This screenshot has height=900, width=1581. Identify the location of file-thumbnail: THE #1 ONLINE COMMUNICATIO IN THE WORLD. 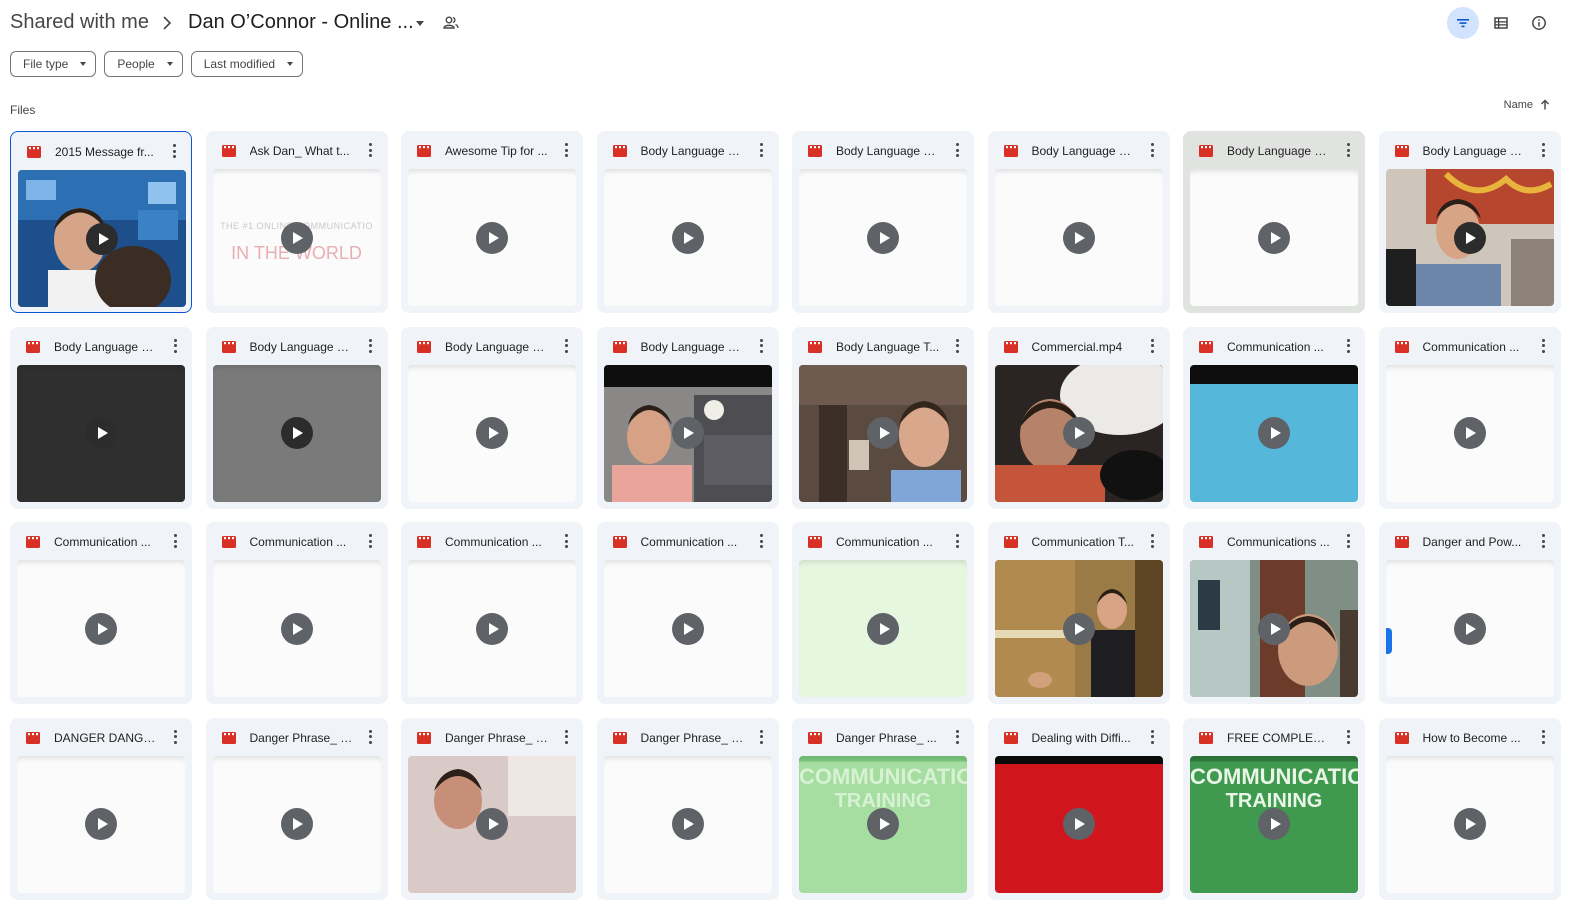
(296, 237).